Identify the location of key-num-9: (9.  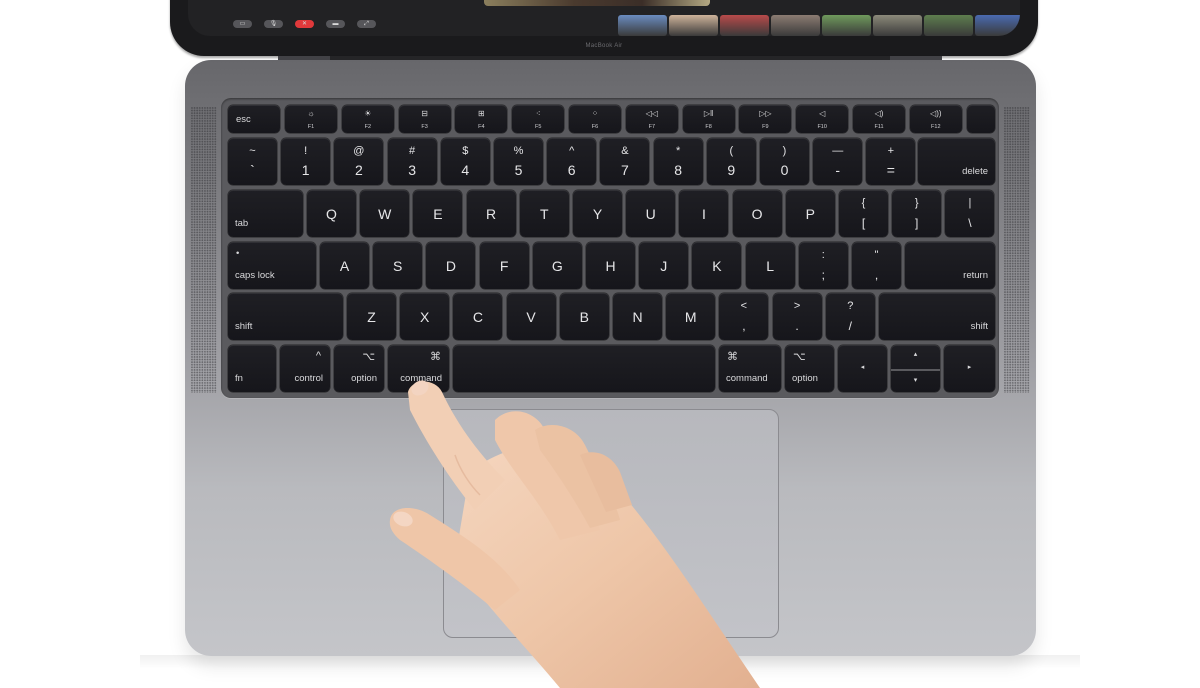
(731, 161).